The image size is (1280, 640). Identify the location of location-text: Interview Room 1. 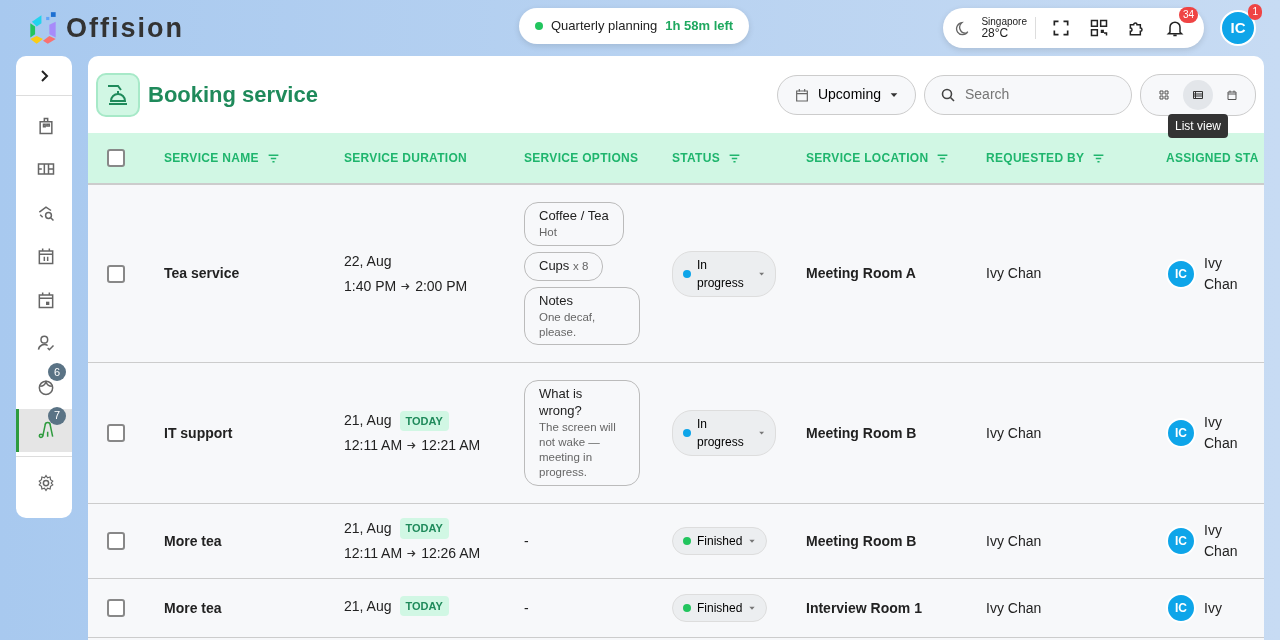
(864, 607).